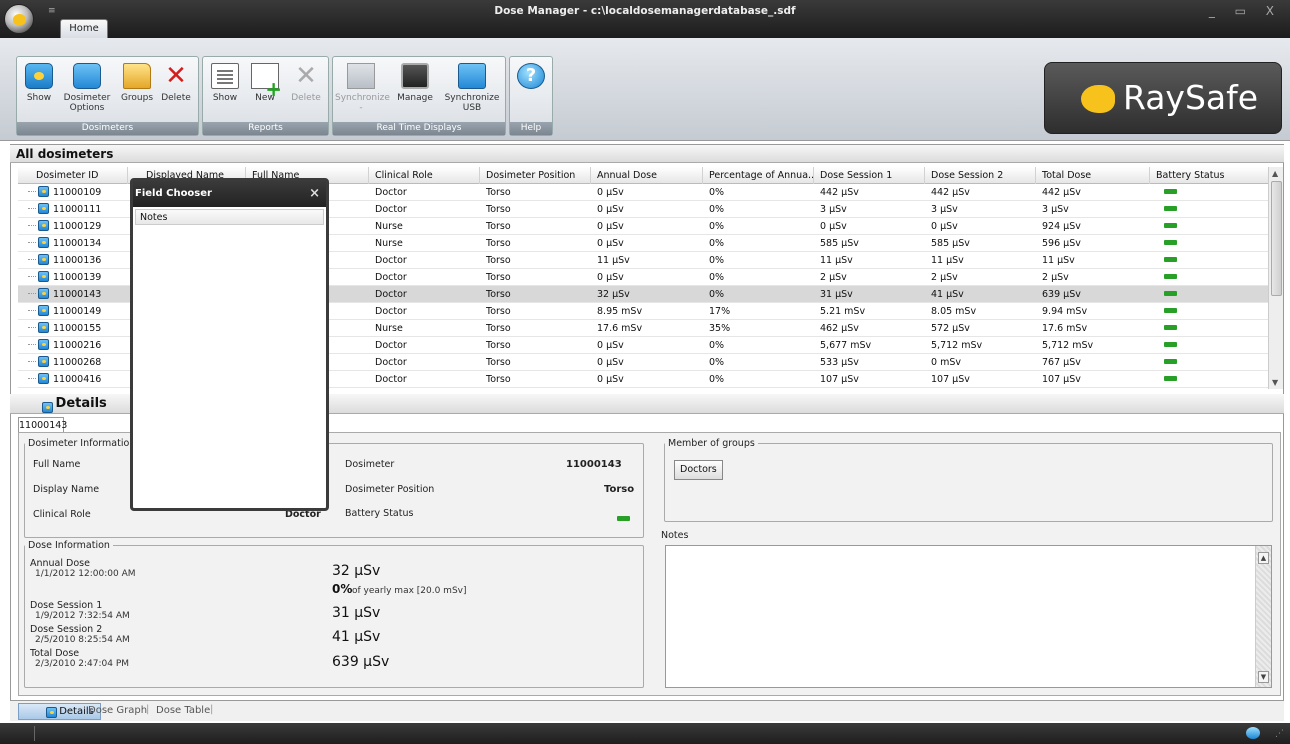 The image size is (1290, 744). What do you see at coordinates (66, 605) in the screenshot?
I see `dose-session-1-label: Dose Session 1` at bounding box center [66, 605].